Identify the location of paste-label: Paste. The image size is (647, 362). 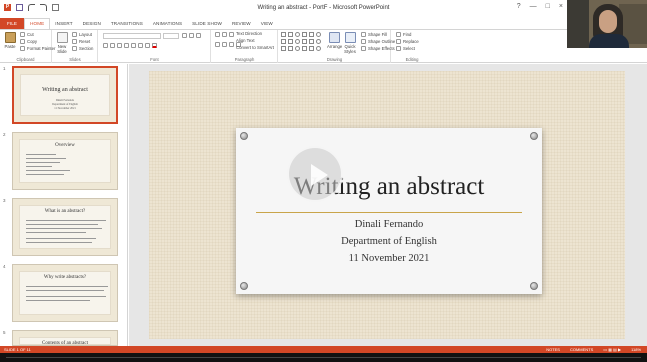
(10, 46).